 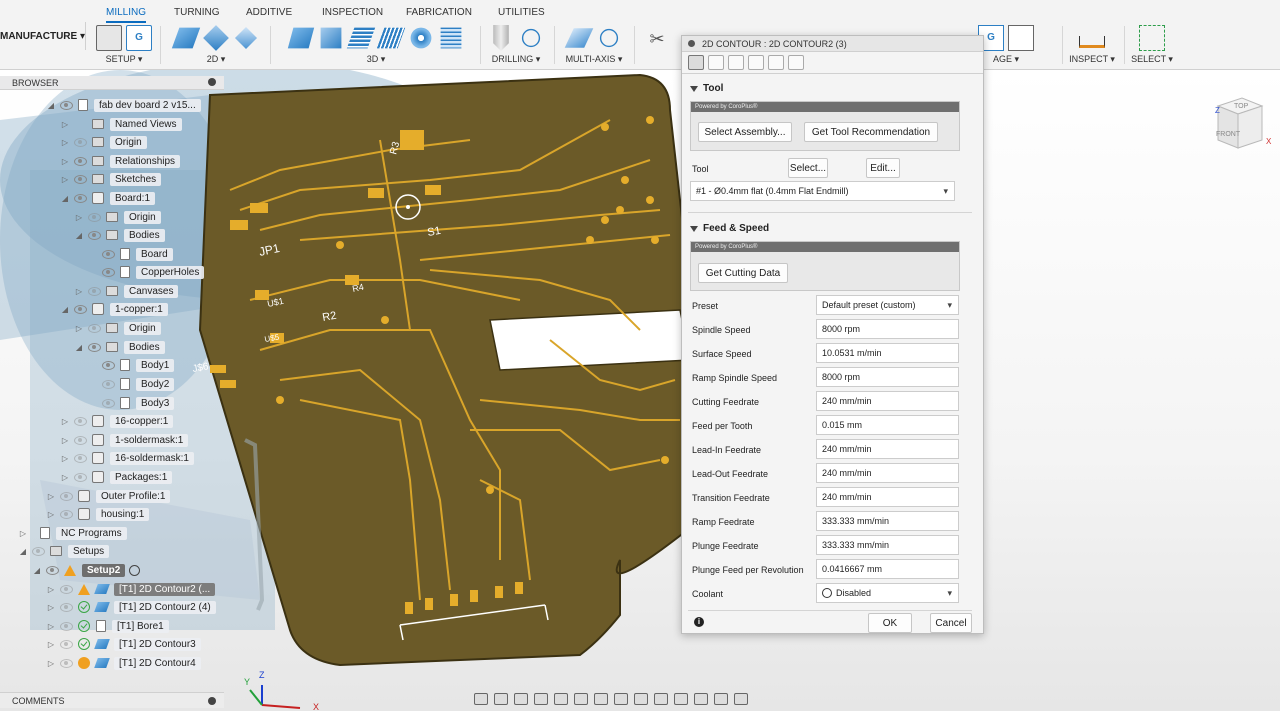 I want to click on tree-item-contour4: ▷ [T1] 2D Contour4, so click(x=123, y=663).